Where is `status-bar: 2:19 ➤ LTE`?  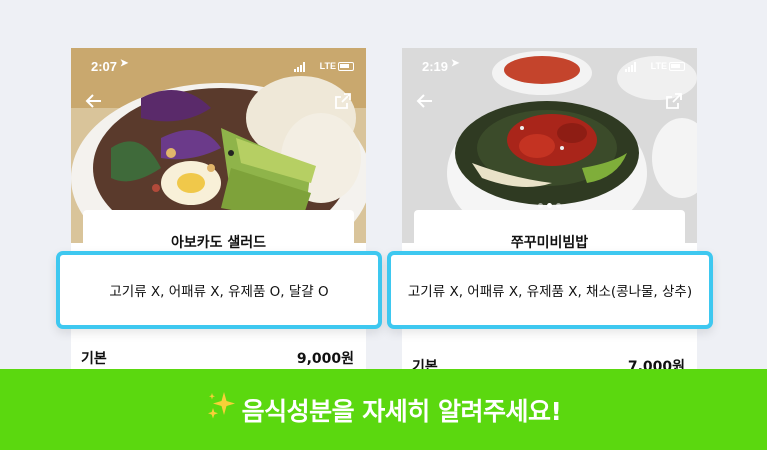 status-bar: 2:19 ➤ LTE is located at coordinates (549, 67).